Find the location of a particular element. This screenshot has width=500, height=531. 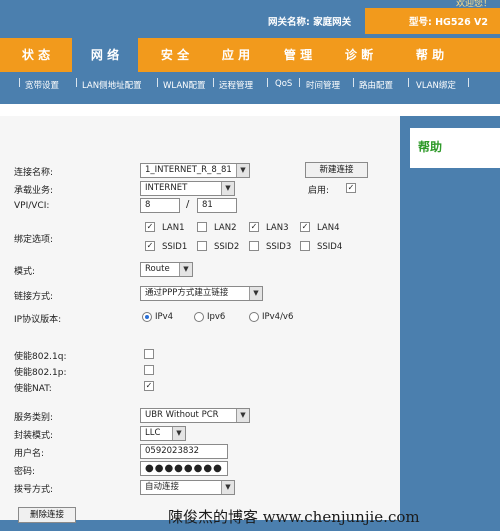

connection-name-label: 连接名称: is located at coordinates (34, 173).